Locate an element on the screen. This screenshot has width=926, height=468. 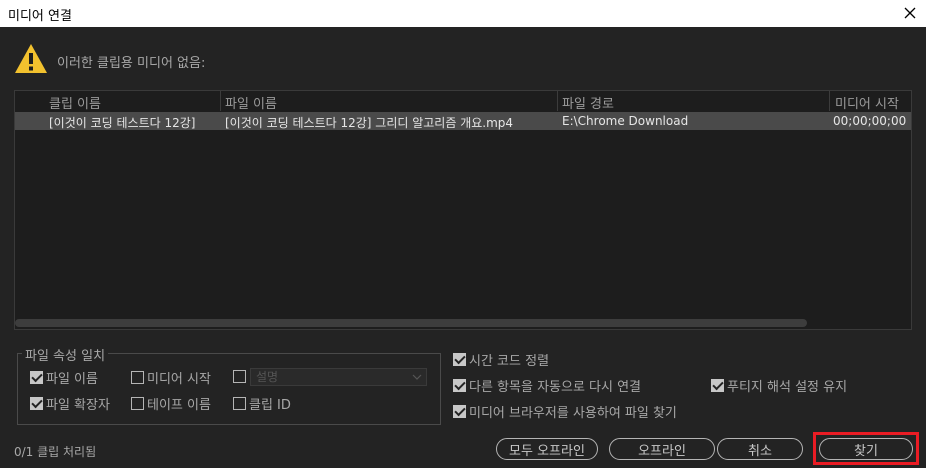
chevron-down-icon is located at coordinates (417, 377).